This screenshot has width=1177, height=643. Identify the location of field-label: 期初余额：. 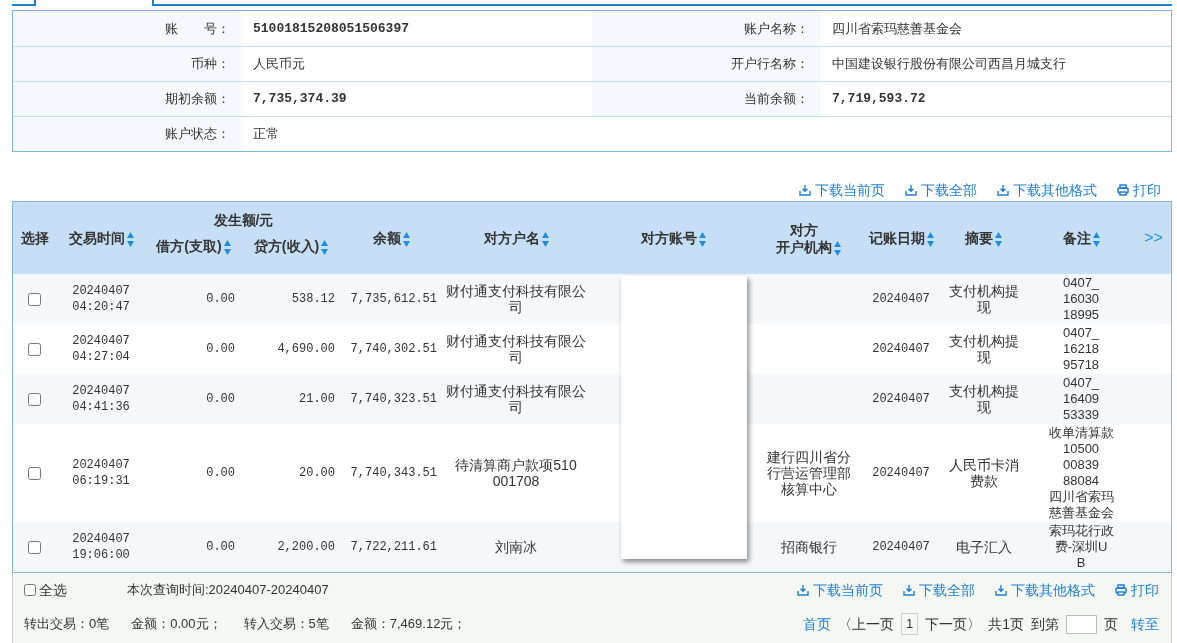
(197, 99).